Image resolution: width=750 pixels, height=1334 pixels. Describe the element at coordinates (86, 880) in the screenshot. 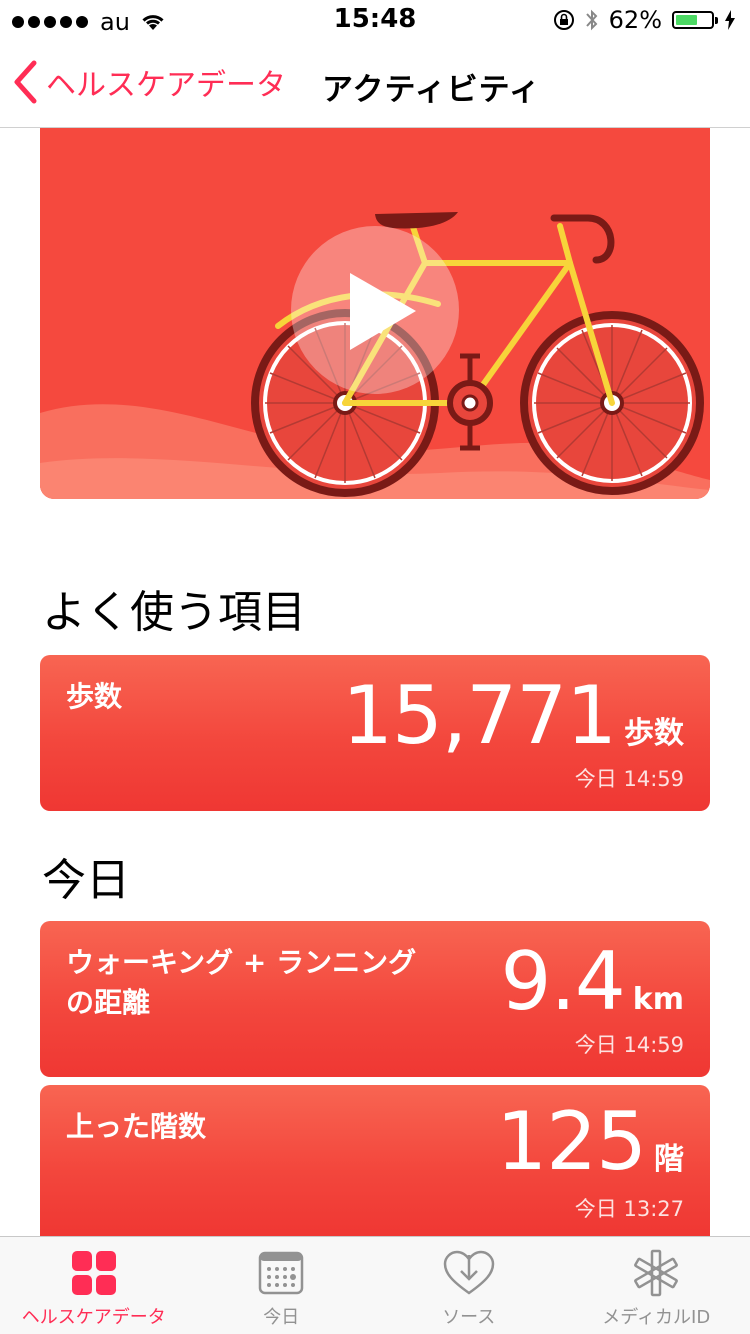

I see `today-section-title: 今日` at that location.